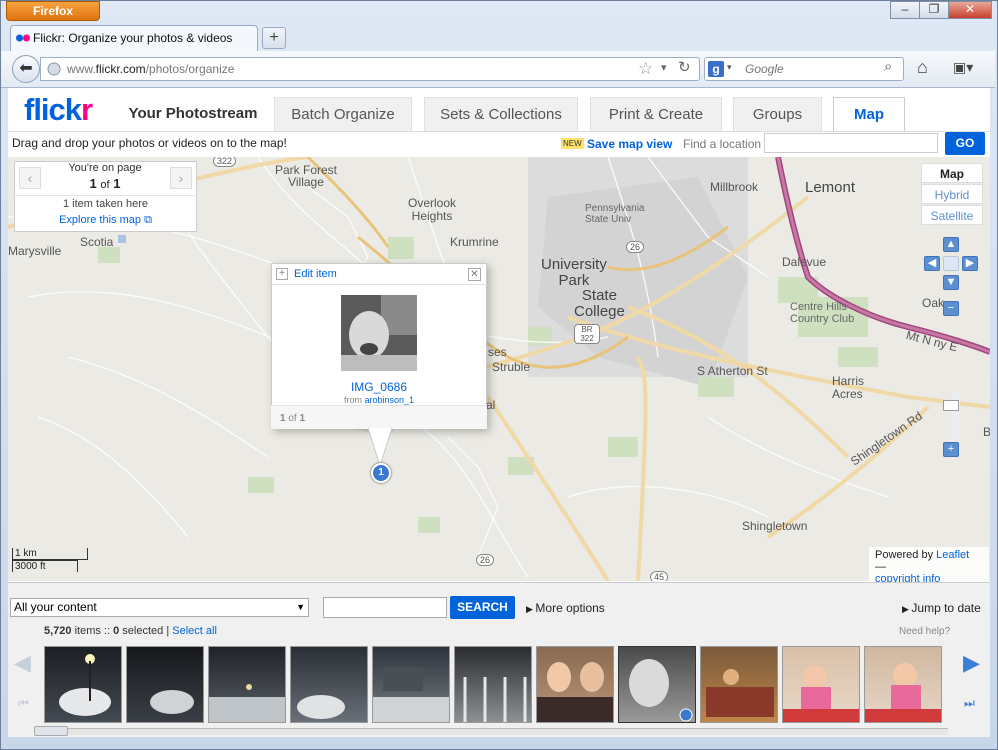 This screenshot has height=750, width=998. Describe the element at coordinates (907, 609) in the screenshot. I see `triangle-right-icon: ▶` at that location.